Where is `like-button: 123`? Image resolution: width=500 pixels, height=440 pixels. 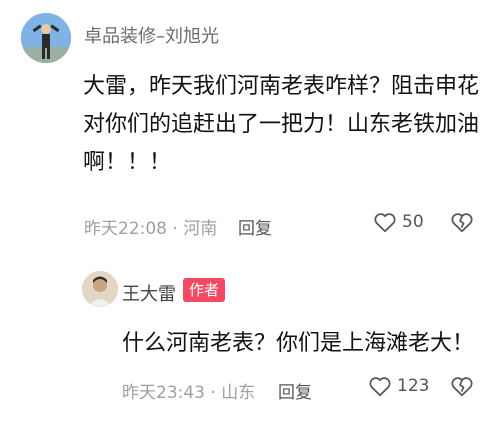
like-button: 123 is located at coordinates (398, 386).